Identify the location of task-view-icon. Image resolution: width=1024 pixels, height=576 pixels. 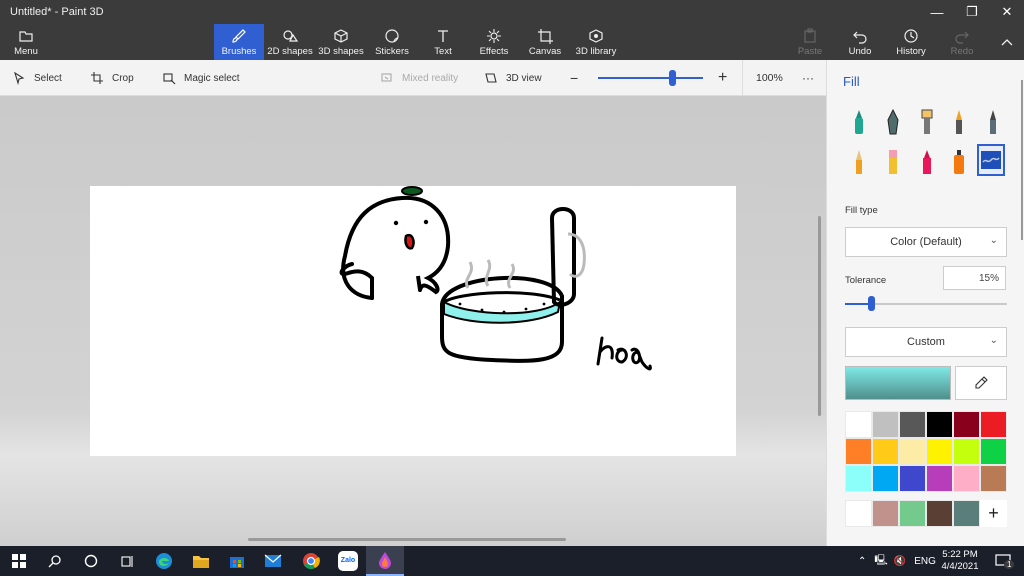
(127, 561).